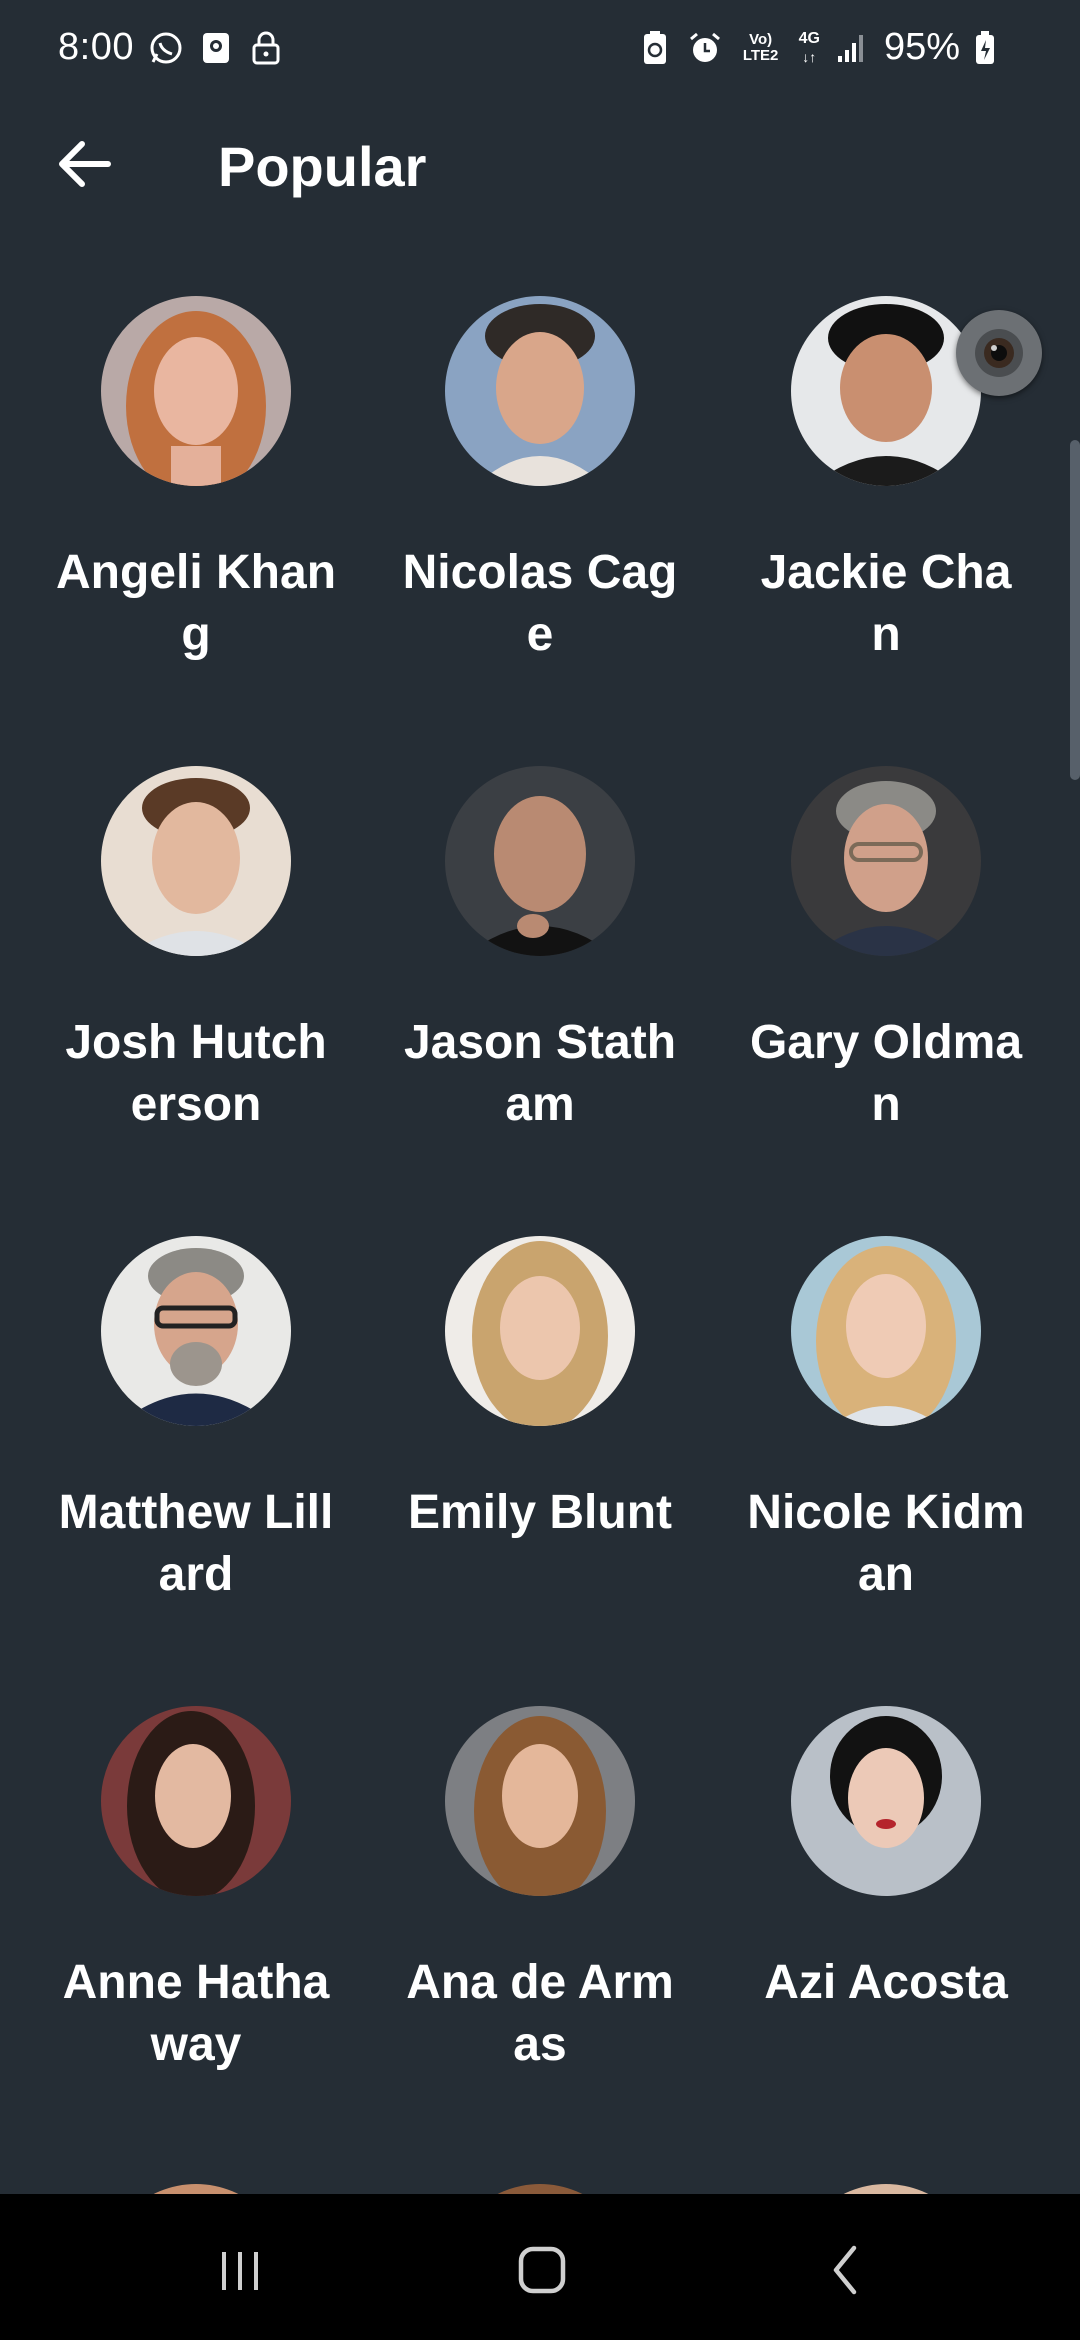 The image size is (1080, 2340). What do you see at coordinates (823, 47) in the screenshot?
I see `status-right: Vo) LTE2 4G ↓↑ 95%` at bounding box center [823, 47].